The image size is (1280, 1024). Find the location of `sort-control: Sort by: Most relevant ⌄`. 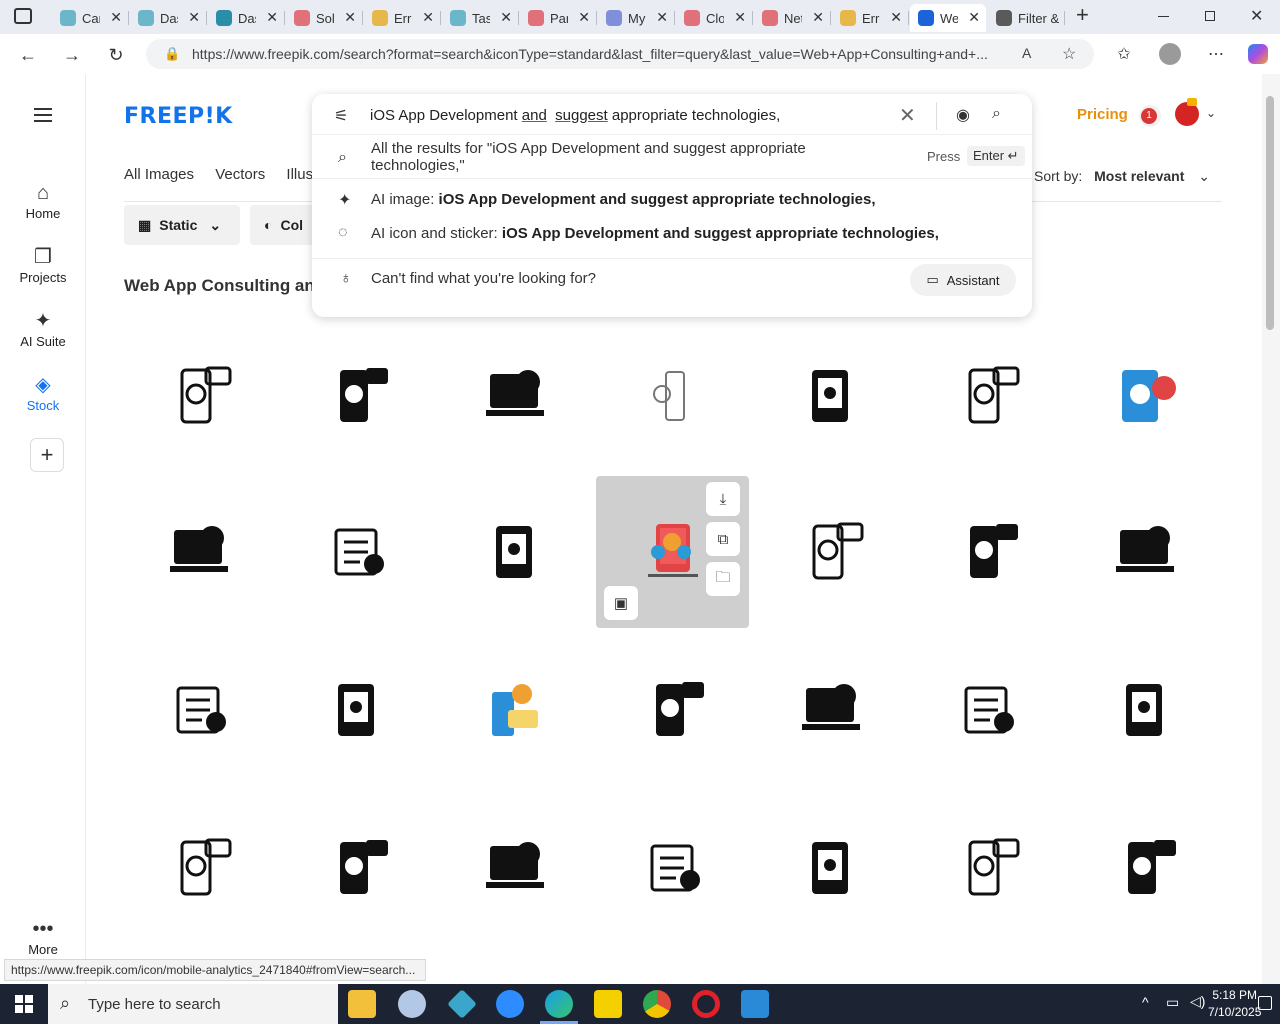

sort-control: Sort by: Most relevant ⌄ is located at coordinates (1122, 176).